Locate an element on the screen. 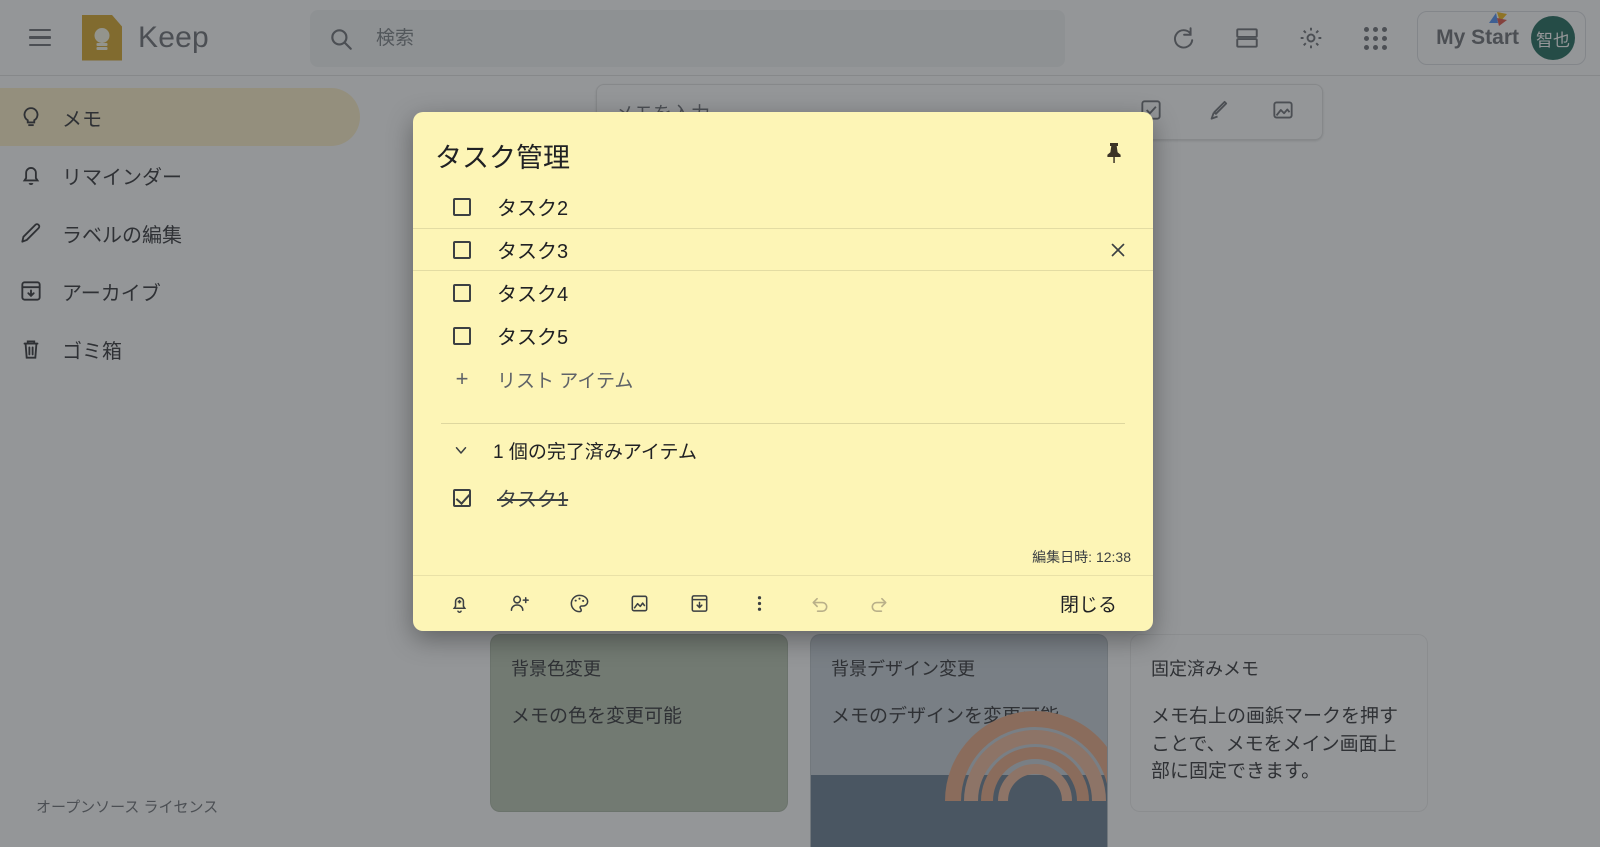 The height and width of the screenshot is (847, 1600). checklist-item: タスク4 is located at coordinates (783, 292).